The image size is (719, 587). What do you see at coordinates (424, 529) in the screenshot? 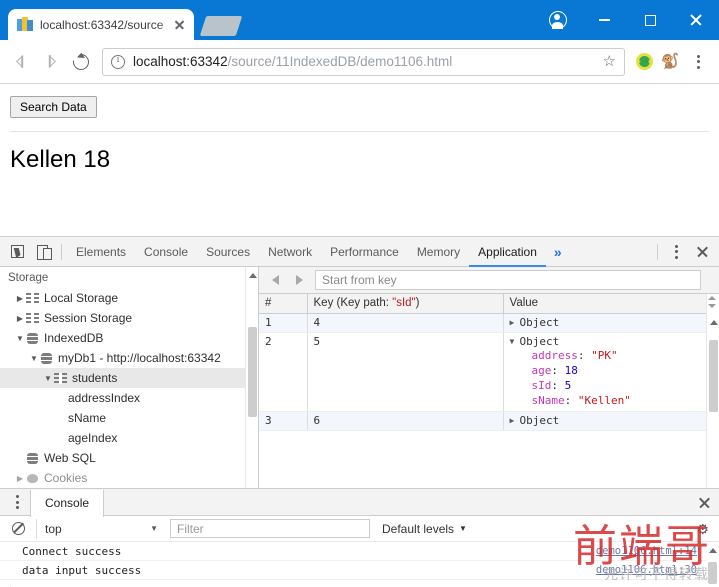
I see `console-levels-select: Default levels ▼` at bounding box center [424, 529].